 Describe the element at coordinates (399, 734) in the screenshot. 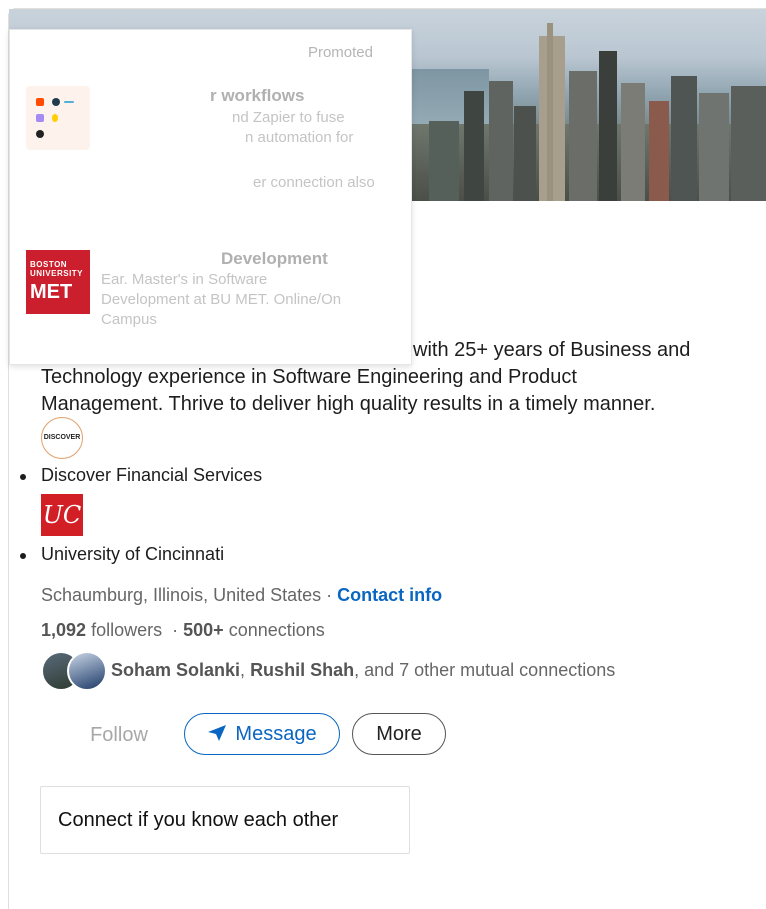

I see `more-button: More` at that location.